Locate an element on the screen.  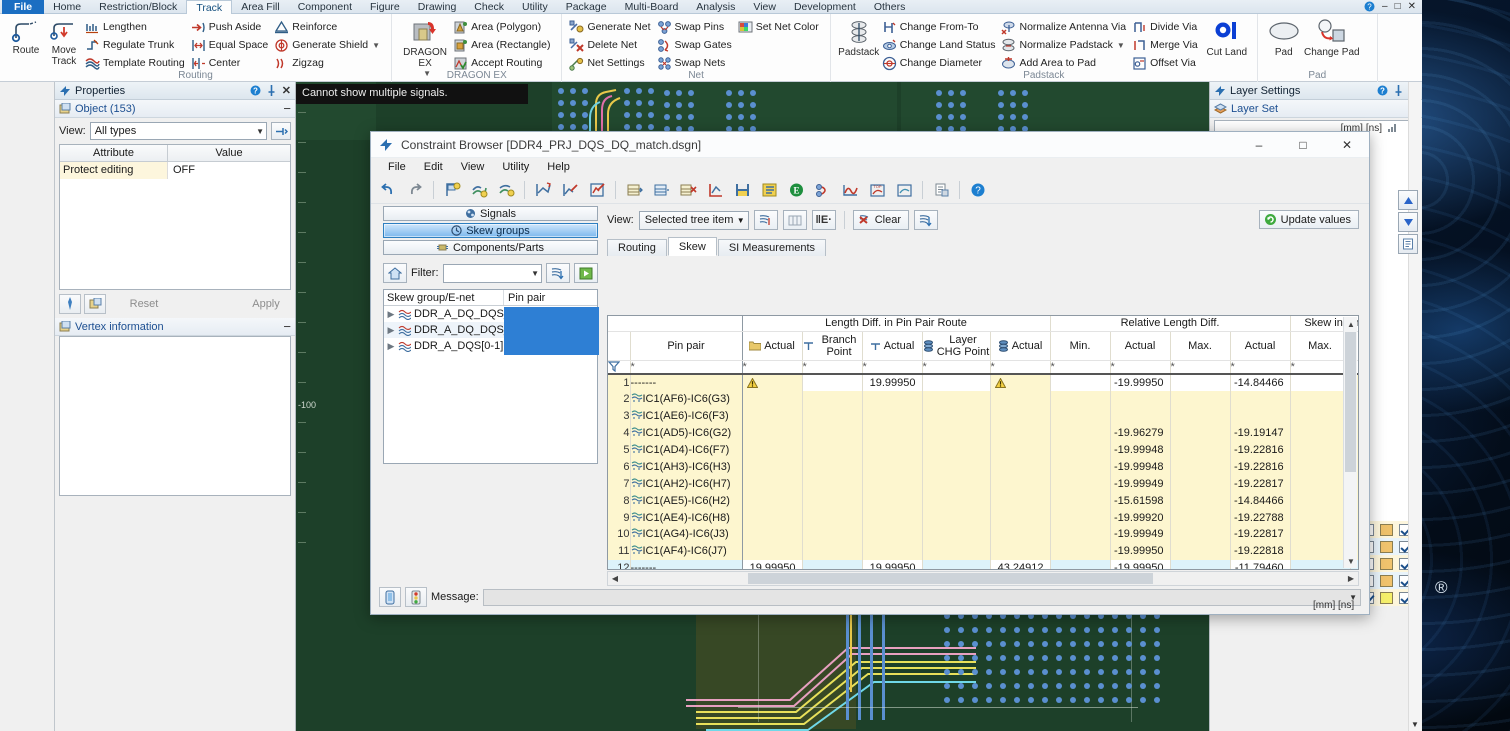
app-window-controls: ? – □ ✕ is located at coordinates (1390, 6).